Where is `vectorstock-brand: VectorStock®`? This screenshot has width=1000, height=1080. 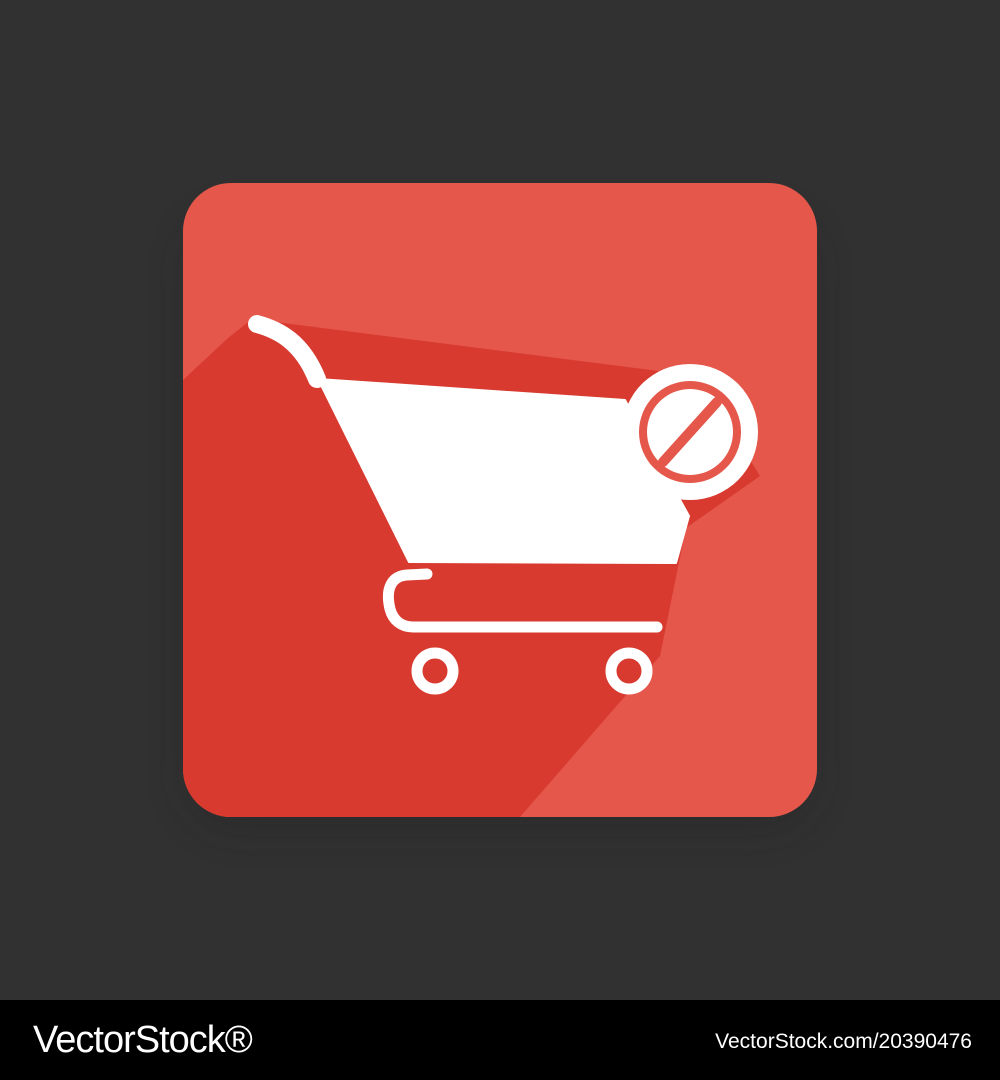 vectorstock-brand: VectorStock® is located at coordinates (143, 1040).